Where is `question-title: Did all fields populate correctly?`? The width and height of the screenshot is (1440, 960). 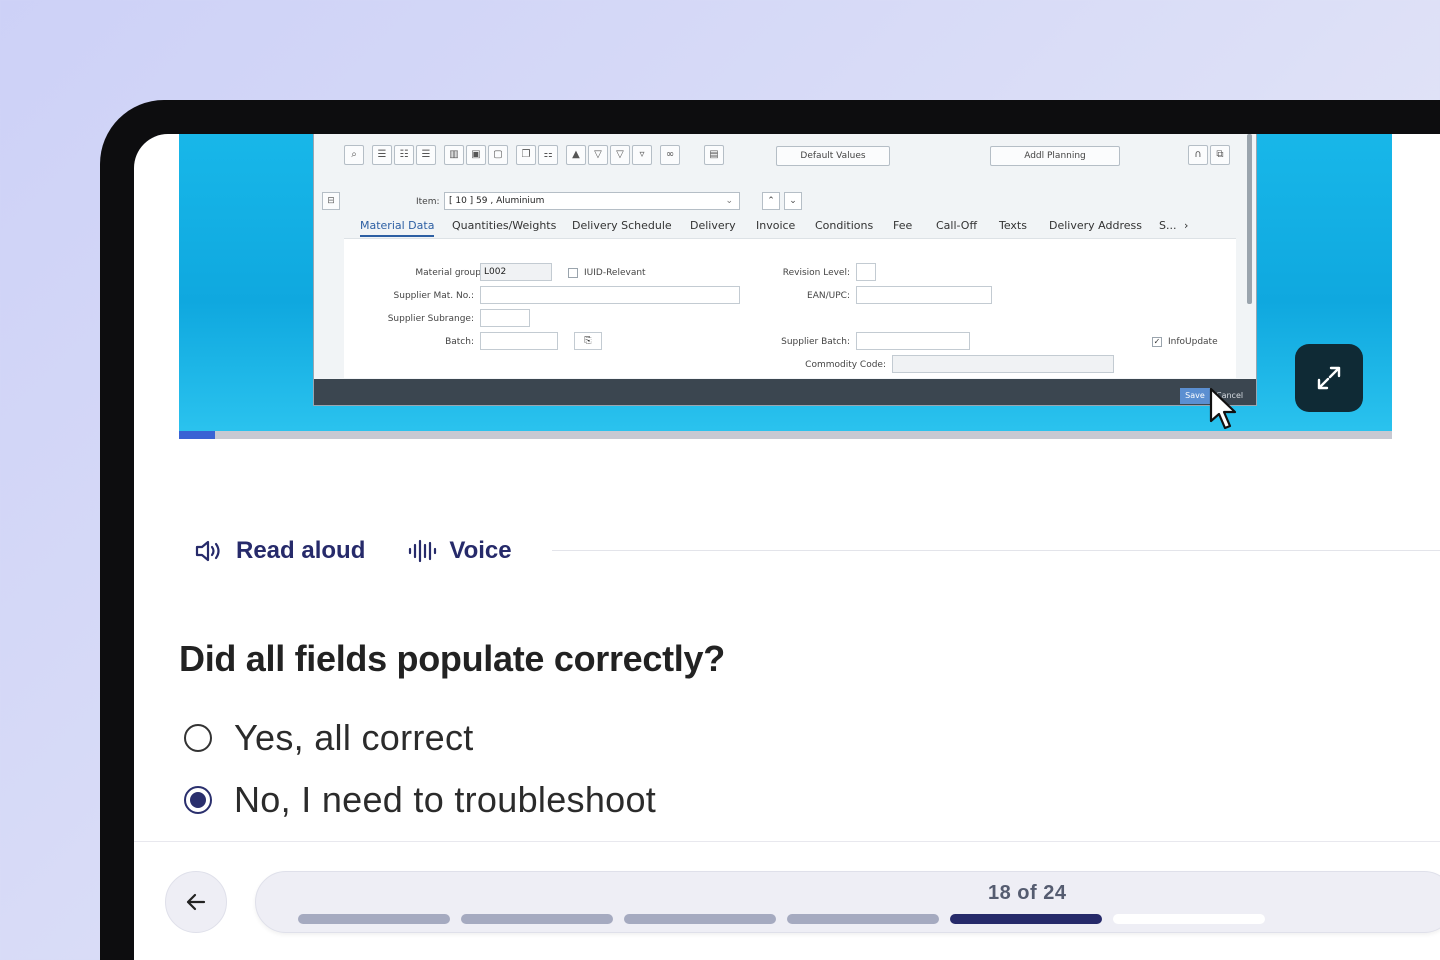 question-title: Did all fields populate correctly? is located at coordinates (452, 658).